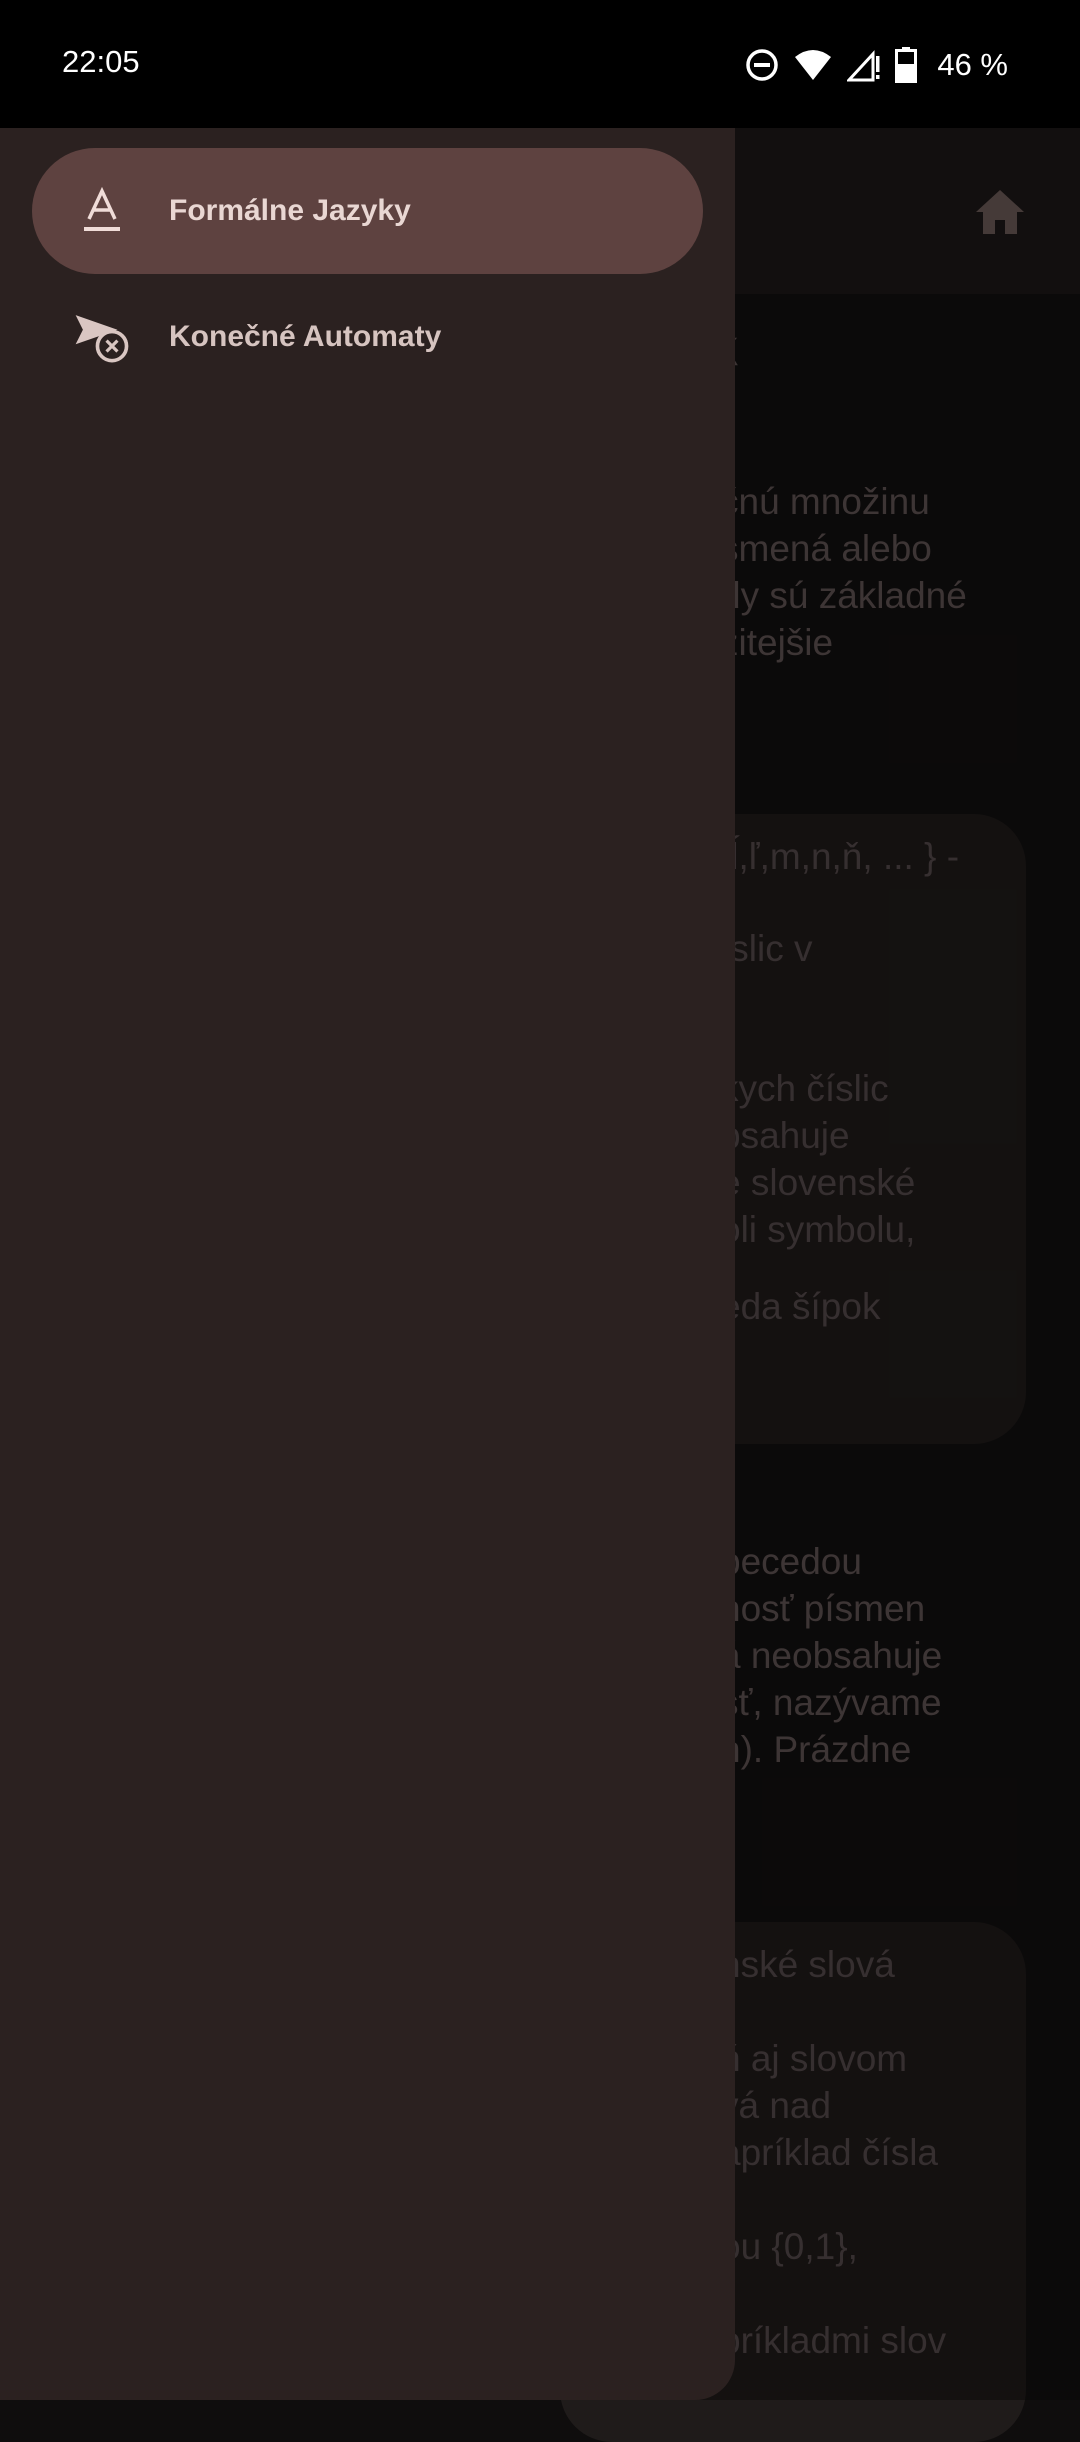 Image resolution: width=1080 pixels, height=2442 pixels. I want to click on status-time: 22:05, so click(101, 61).